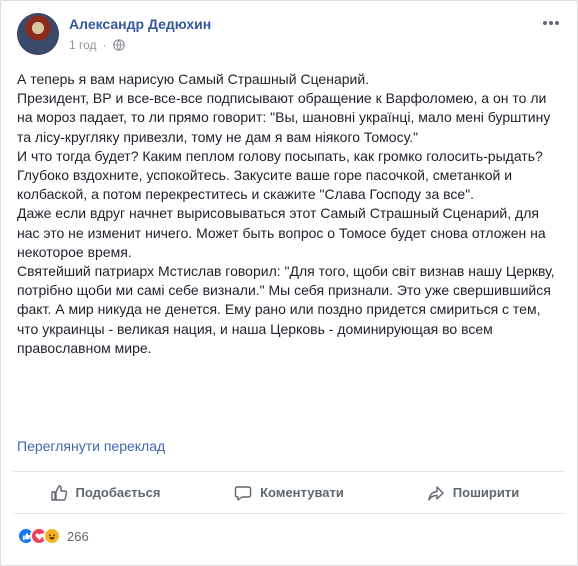 This screenshot has height=566, width=578. I want to click on globe-icon, so click(118, 45).